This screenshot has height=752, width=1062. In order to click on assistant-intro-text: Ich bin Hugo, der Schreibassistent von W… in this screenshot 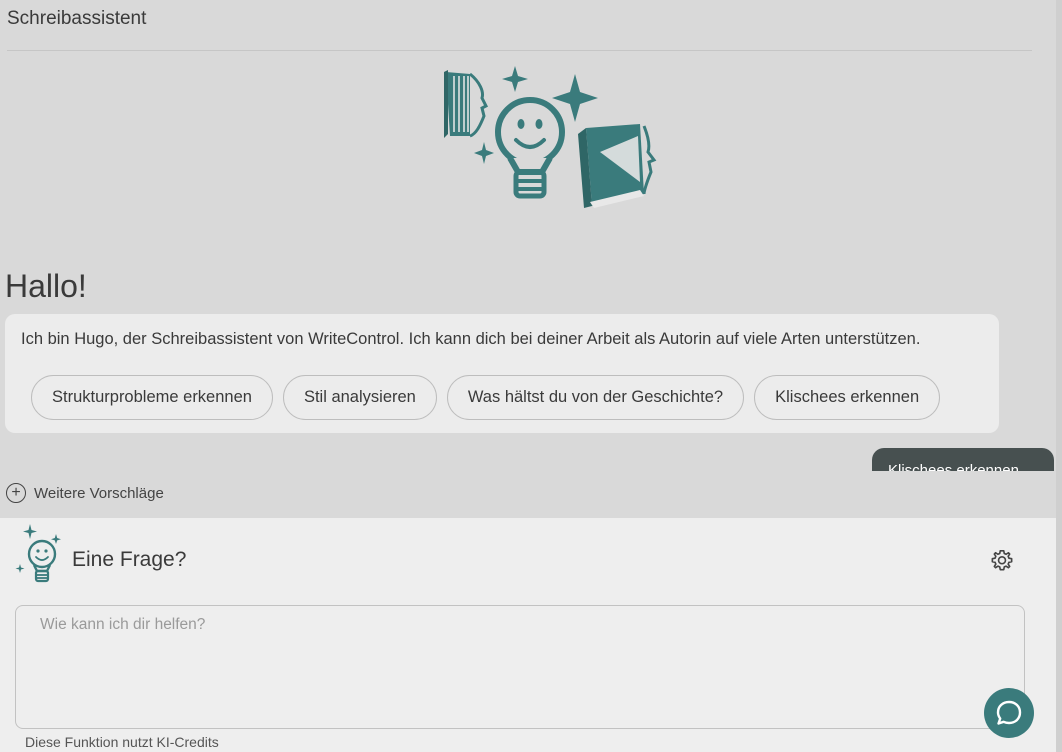, I will do `click(471, 339)`.